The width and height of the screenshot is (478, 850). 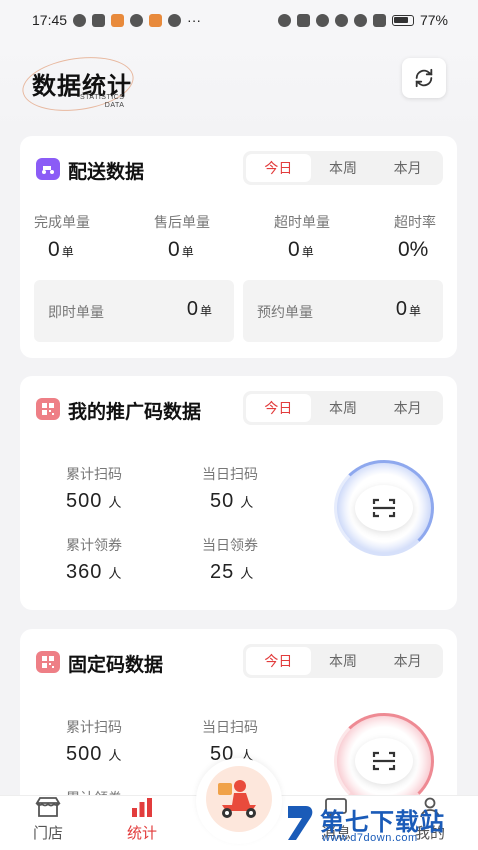 I want to click on page-logo: 数据统计 STATISTICS DATA, so click(x=78, y=84).